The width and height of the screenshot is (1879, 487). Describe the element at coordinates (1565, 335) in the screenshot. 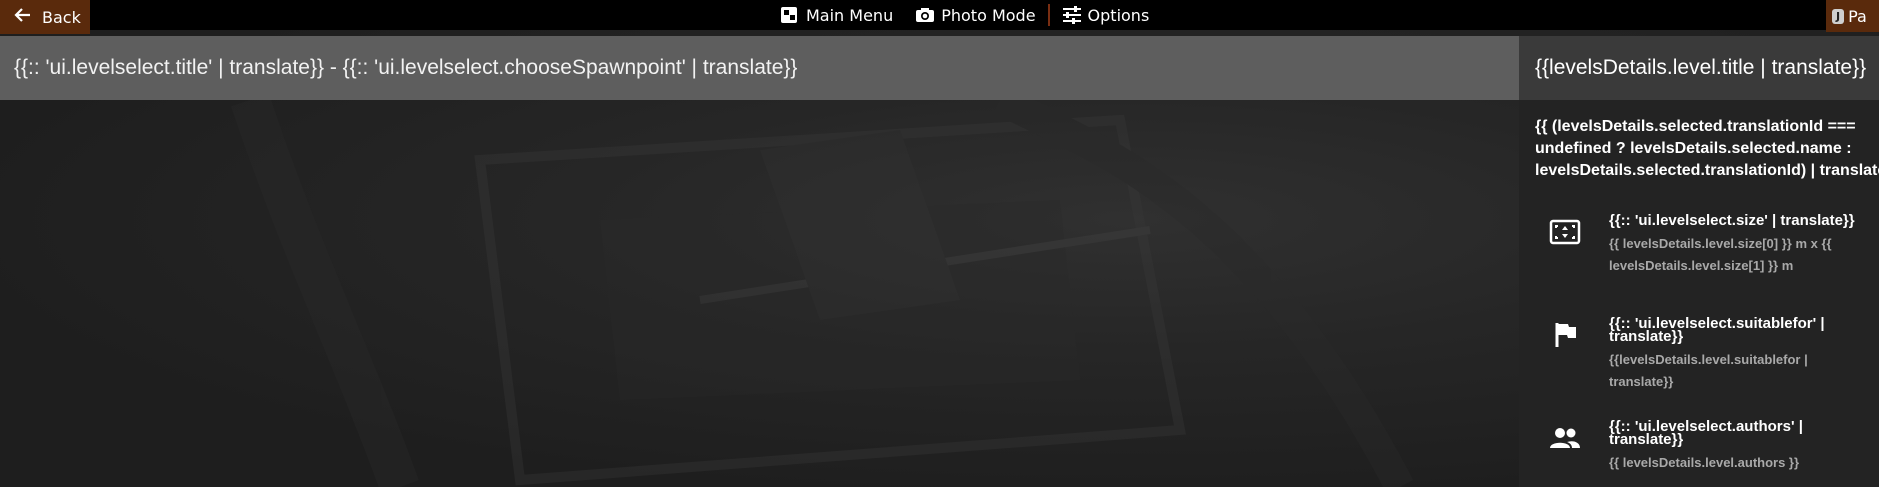

I see `flag-icon` at that location.